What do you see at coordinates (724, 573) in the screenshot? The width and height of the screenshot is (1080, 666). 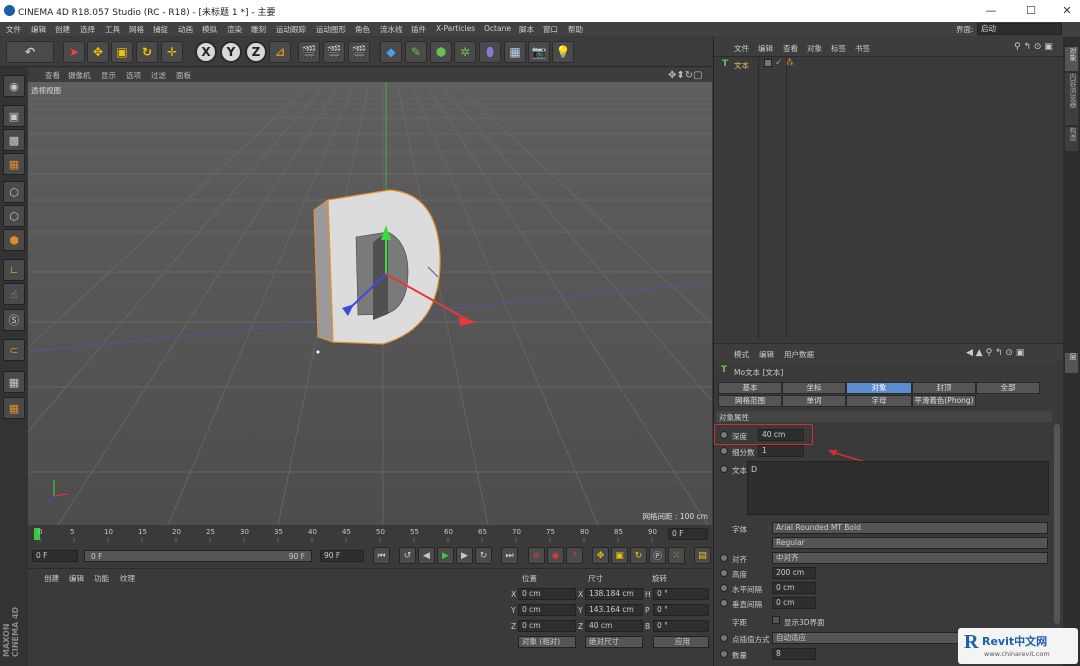 I see `height-keyframe-radio` at bounding box center [724, 573].